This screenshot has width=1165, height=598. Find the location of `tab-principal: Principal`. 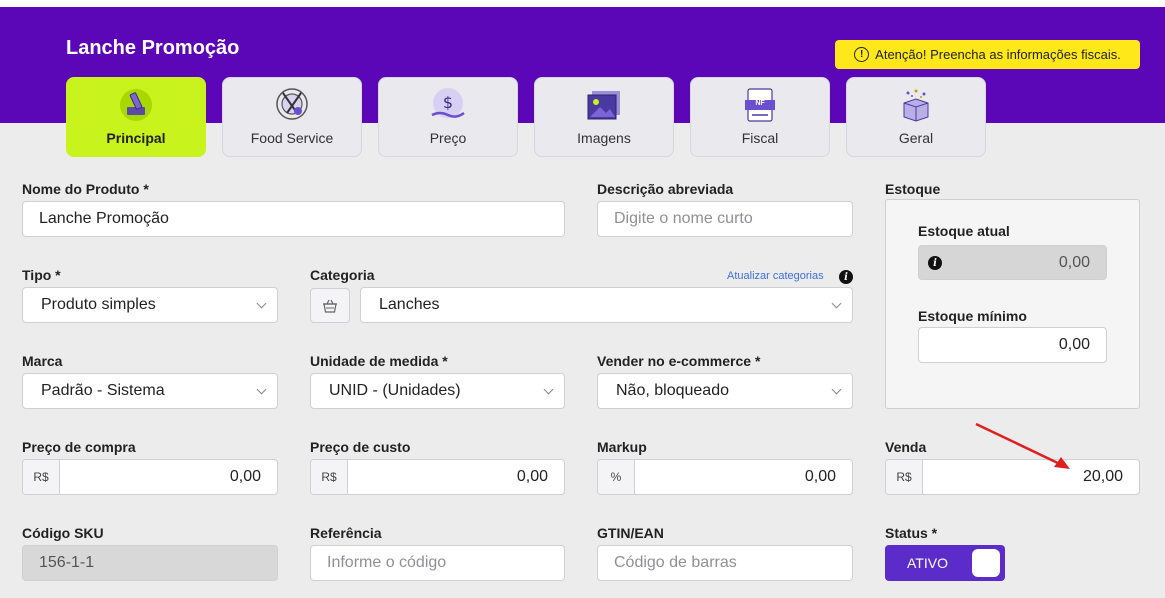

tab-principal: Principal is located at coordinates (136, 117).